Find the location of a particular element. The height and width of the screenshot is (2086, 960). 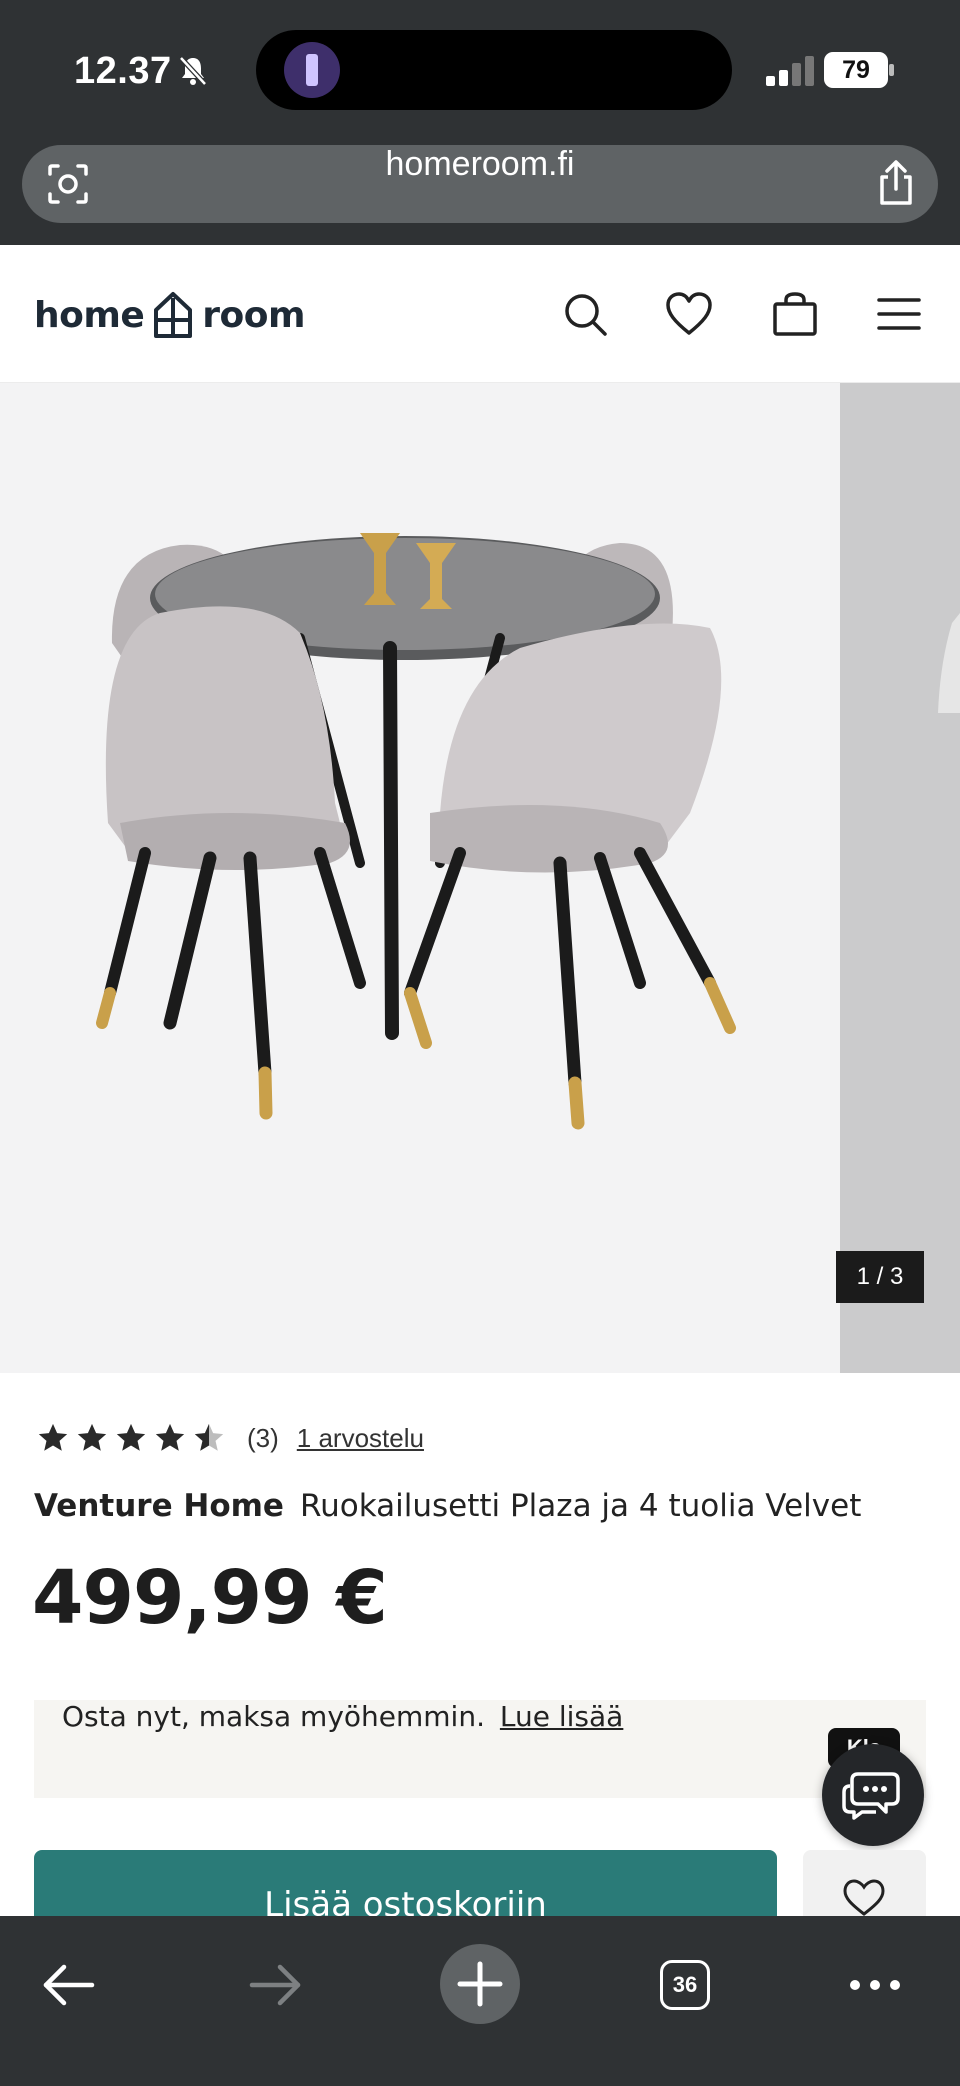

klarna-banner: Osta nyt, maksa myöhemmin. Lue lisää Kla is located at coordinates (480, 1749).